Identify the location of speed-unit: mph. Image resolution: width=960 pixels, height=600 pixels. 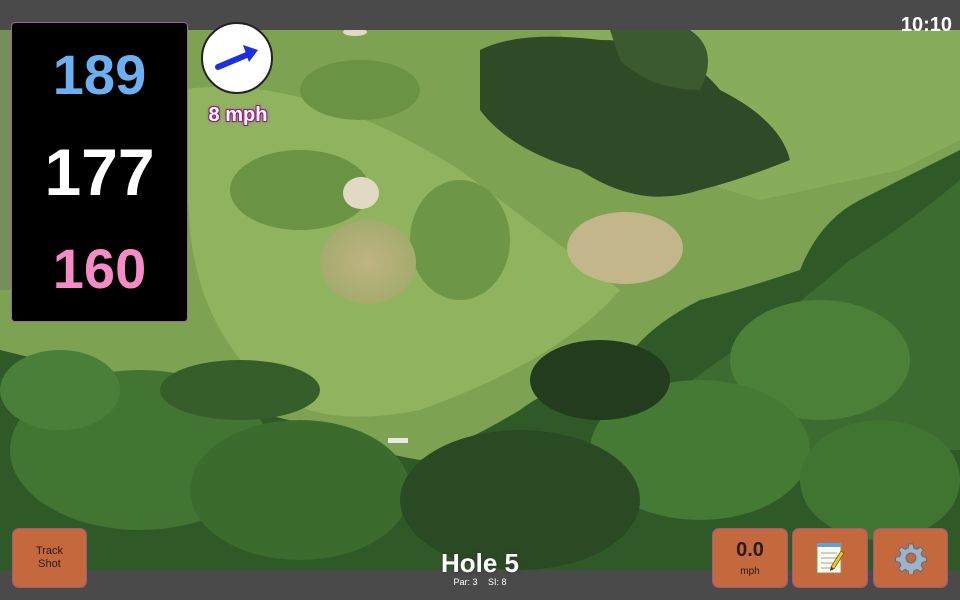
(750, 571).